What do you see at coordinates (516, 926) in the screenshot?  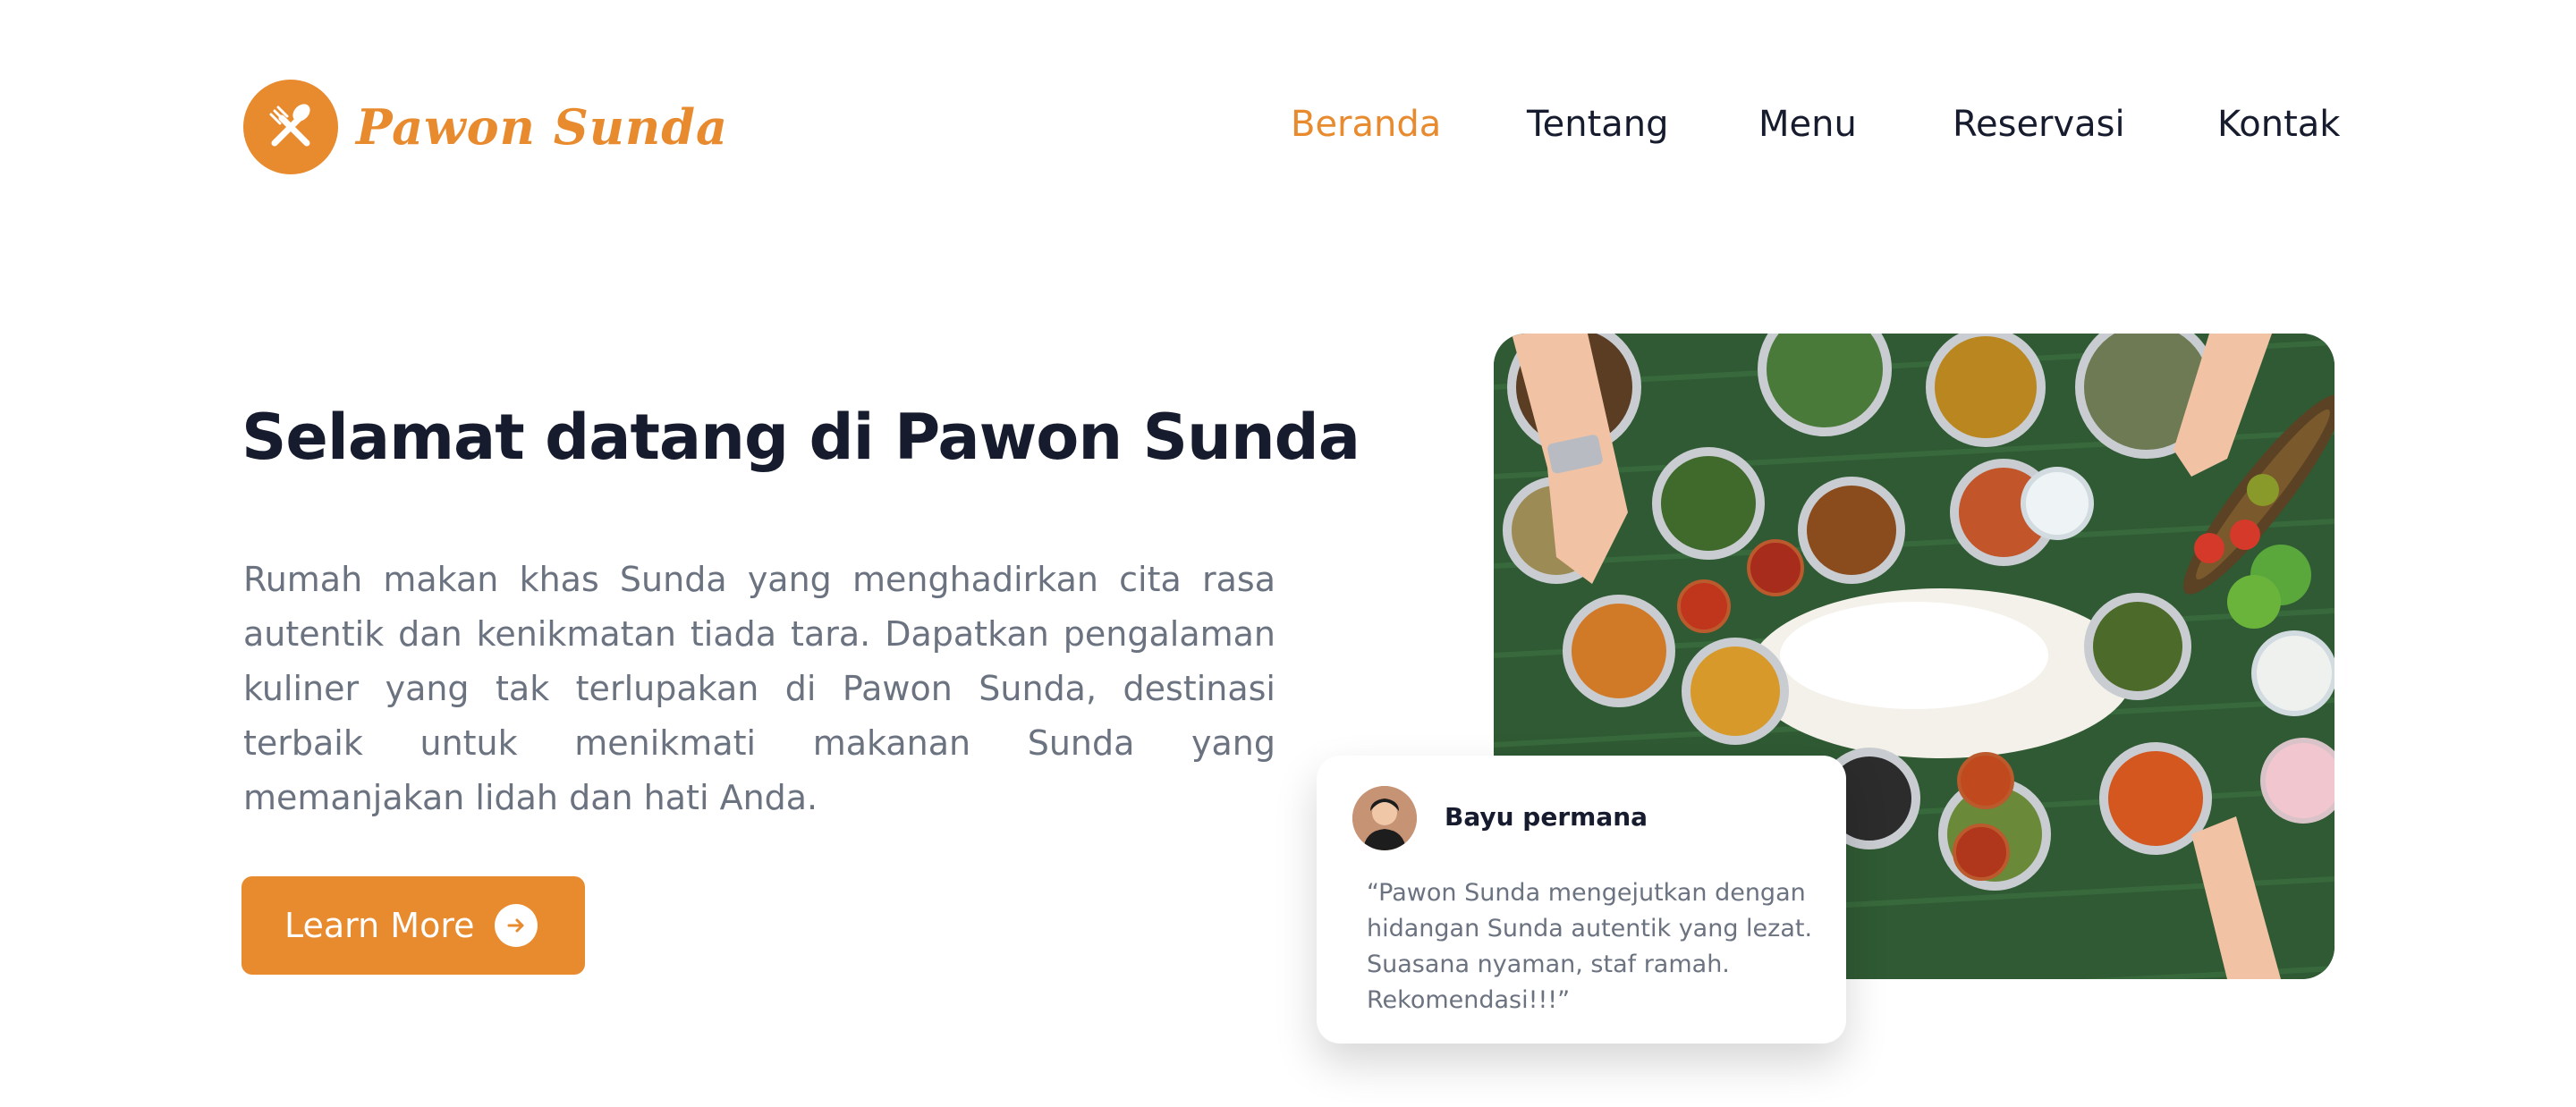 I see `arrow-right-circle-icon` at bounding box center [516, 926].